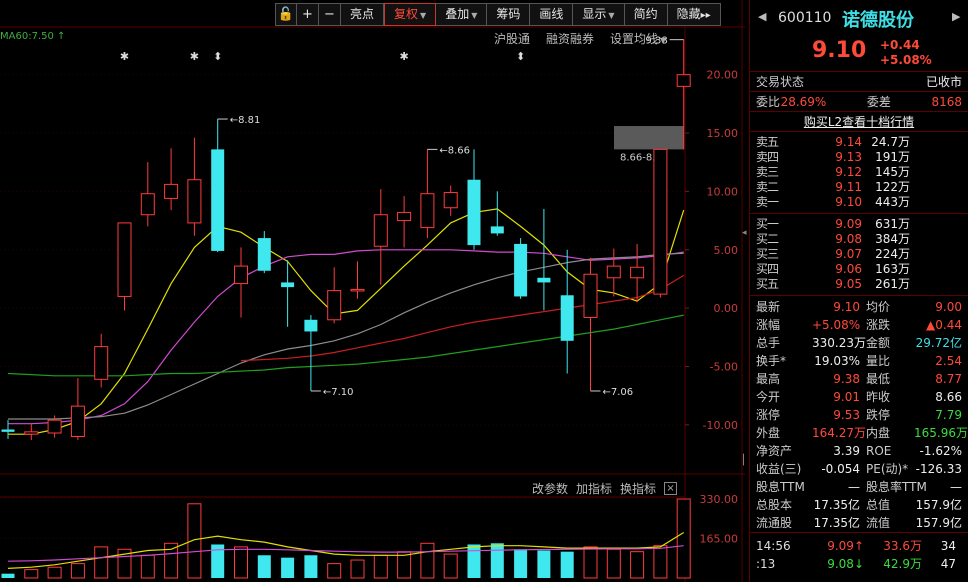 The image size is (968, 582). Describe the element at coordinates (286, 14) in the screenshot. I see `lock-icon: 🔓` at that location.